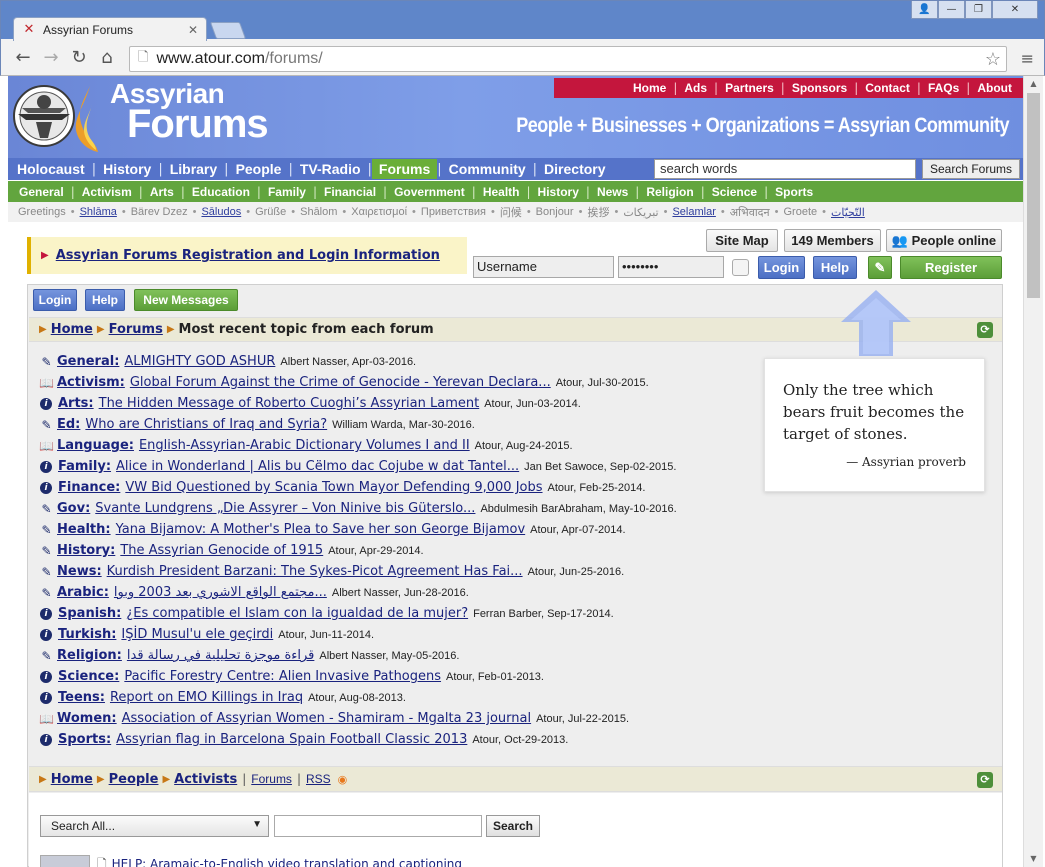 The image size is (1045, 867). I want to click on panel-help-button: Help, so click(105, 300).